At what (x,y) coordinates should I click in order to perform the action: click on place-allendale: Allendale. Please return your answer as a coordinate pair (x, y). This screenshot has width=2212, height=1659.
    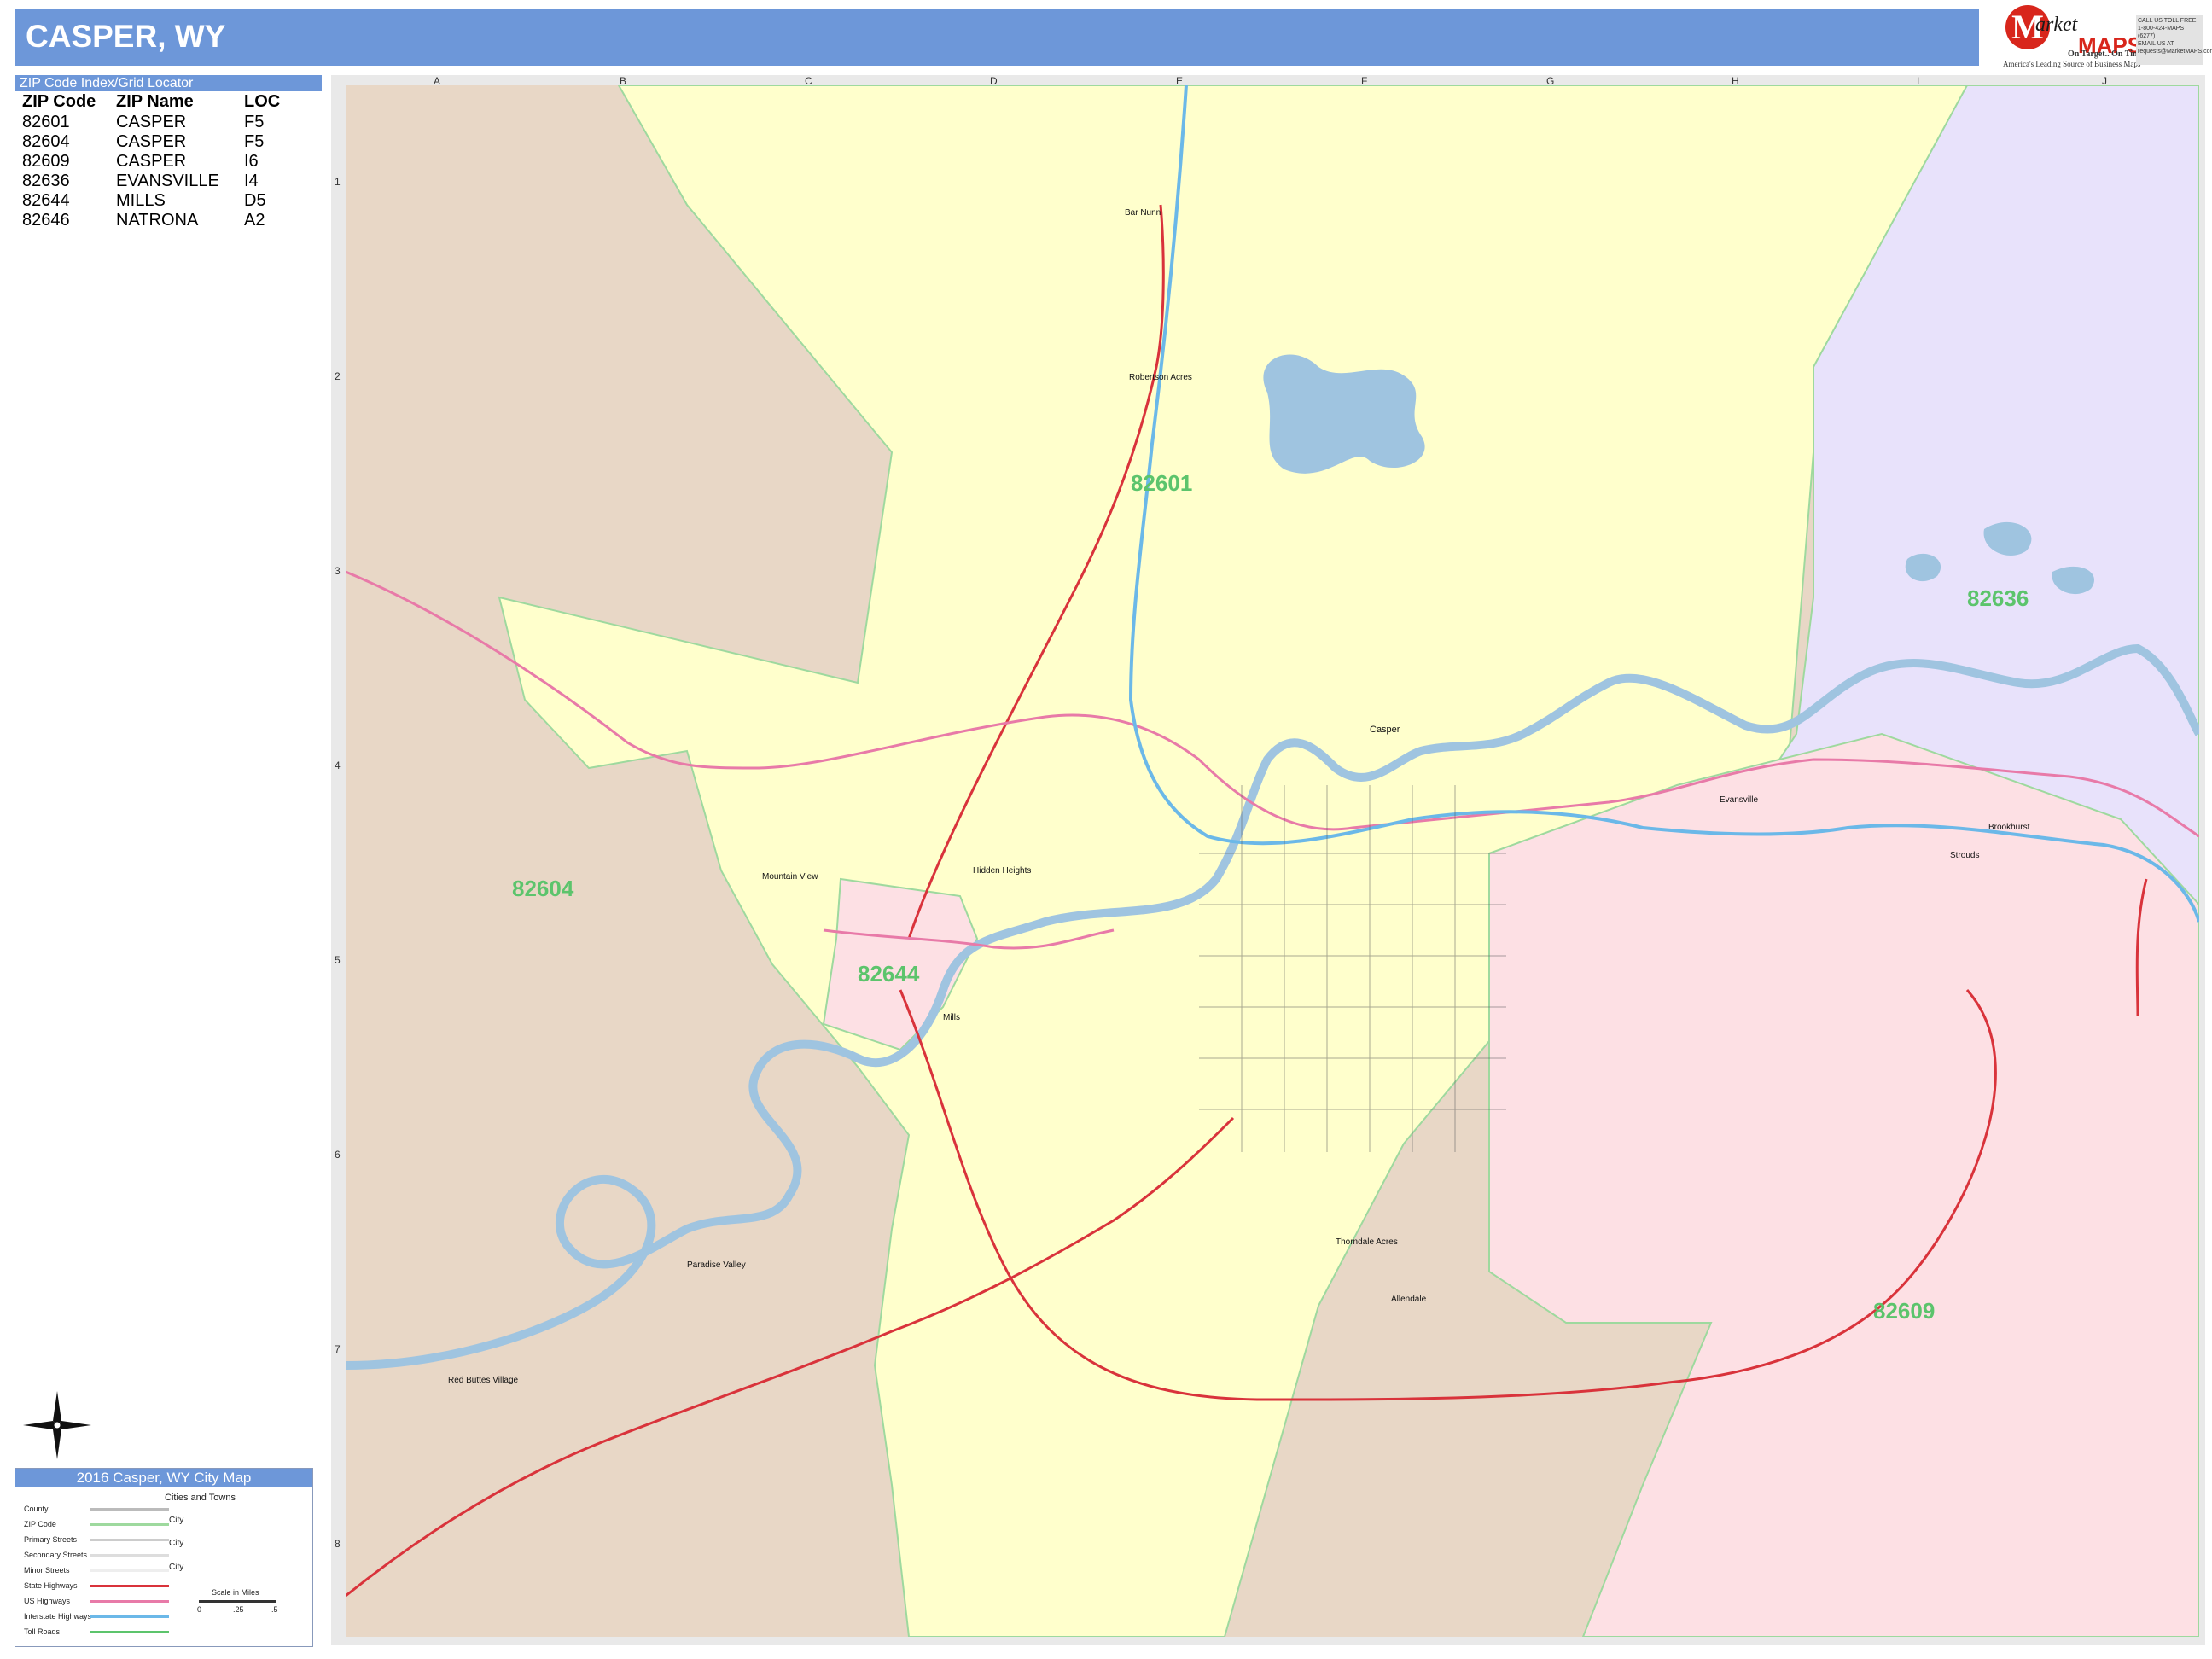
    Looking at the image, I should click on (1409, 1299).